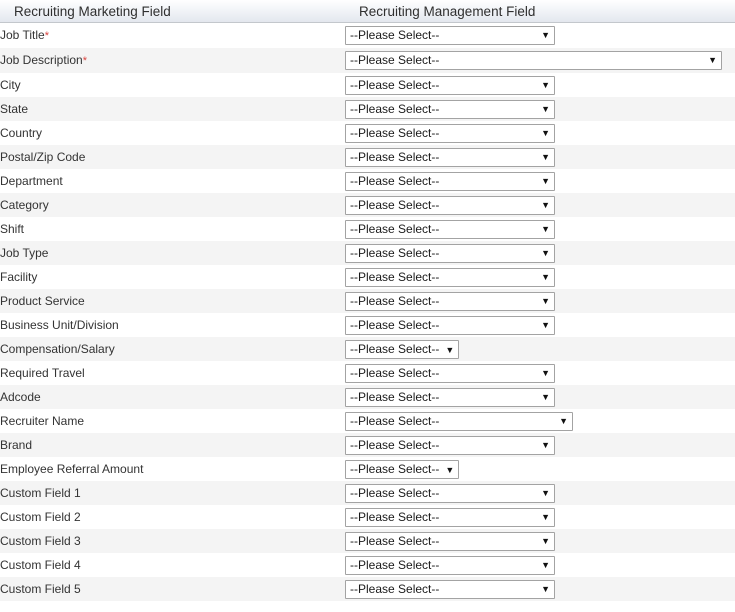  Describe the element at coordinates (172, 421) in the screenshot. I see `marketing-field-label: Recruiter Name` at that location.